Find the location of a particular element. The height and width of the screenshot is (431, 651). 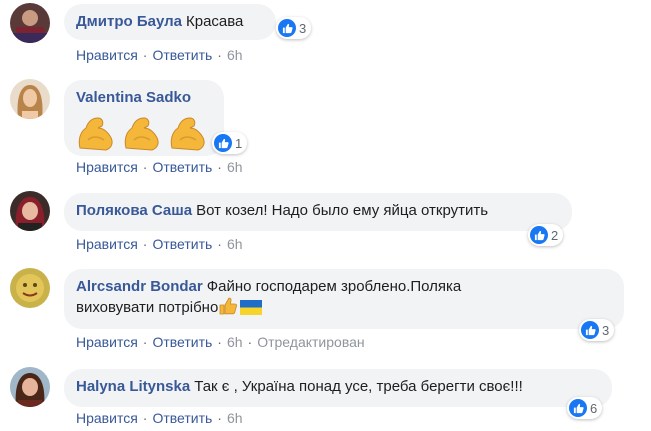

comment-bubble: Valentina Sadko is located at coordinates (144, 118).